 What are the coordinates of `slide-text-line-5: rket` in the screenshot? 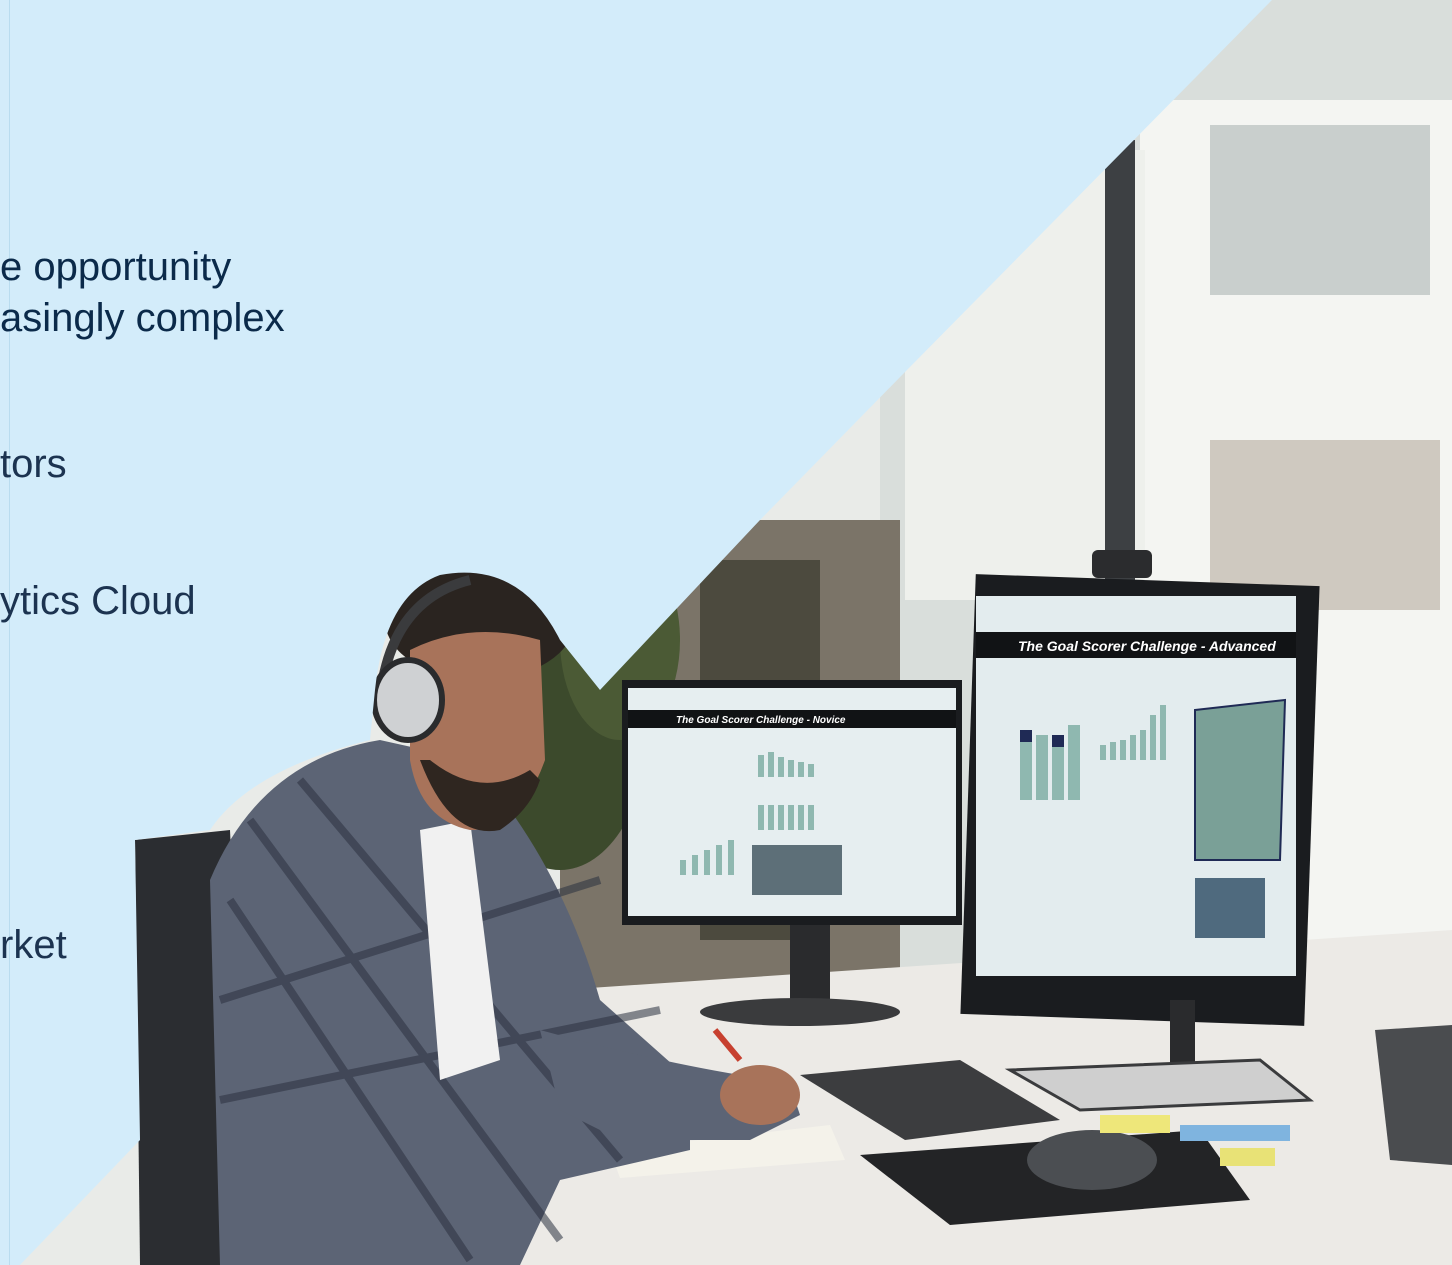 It's located at (33, 945).